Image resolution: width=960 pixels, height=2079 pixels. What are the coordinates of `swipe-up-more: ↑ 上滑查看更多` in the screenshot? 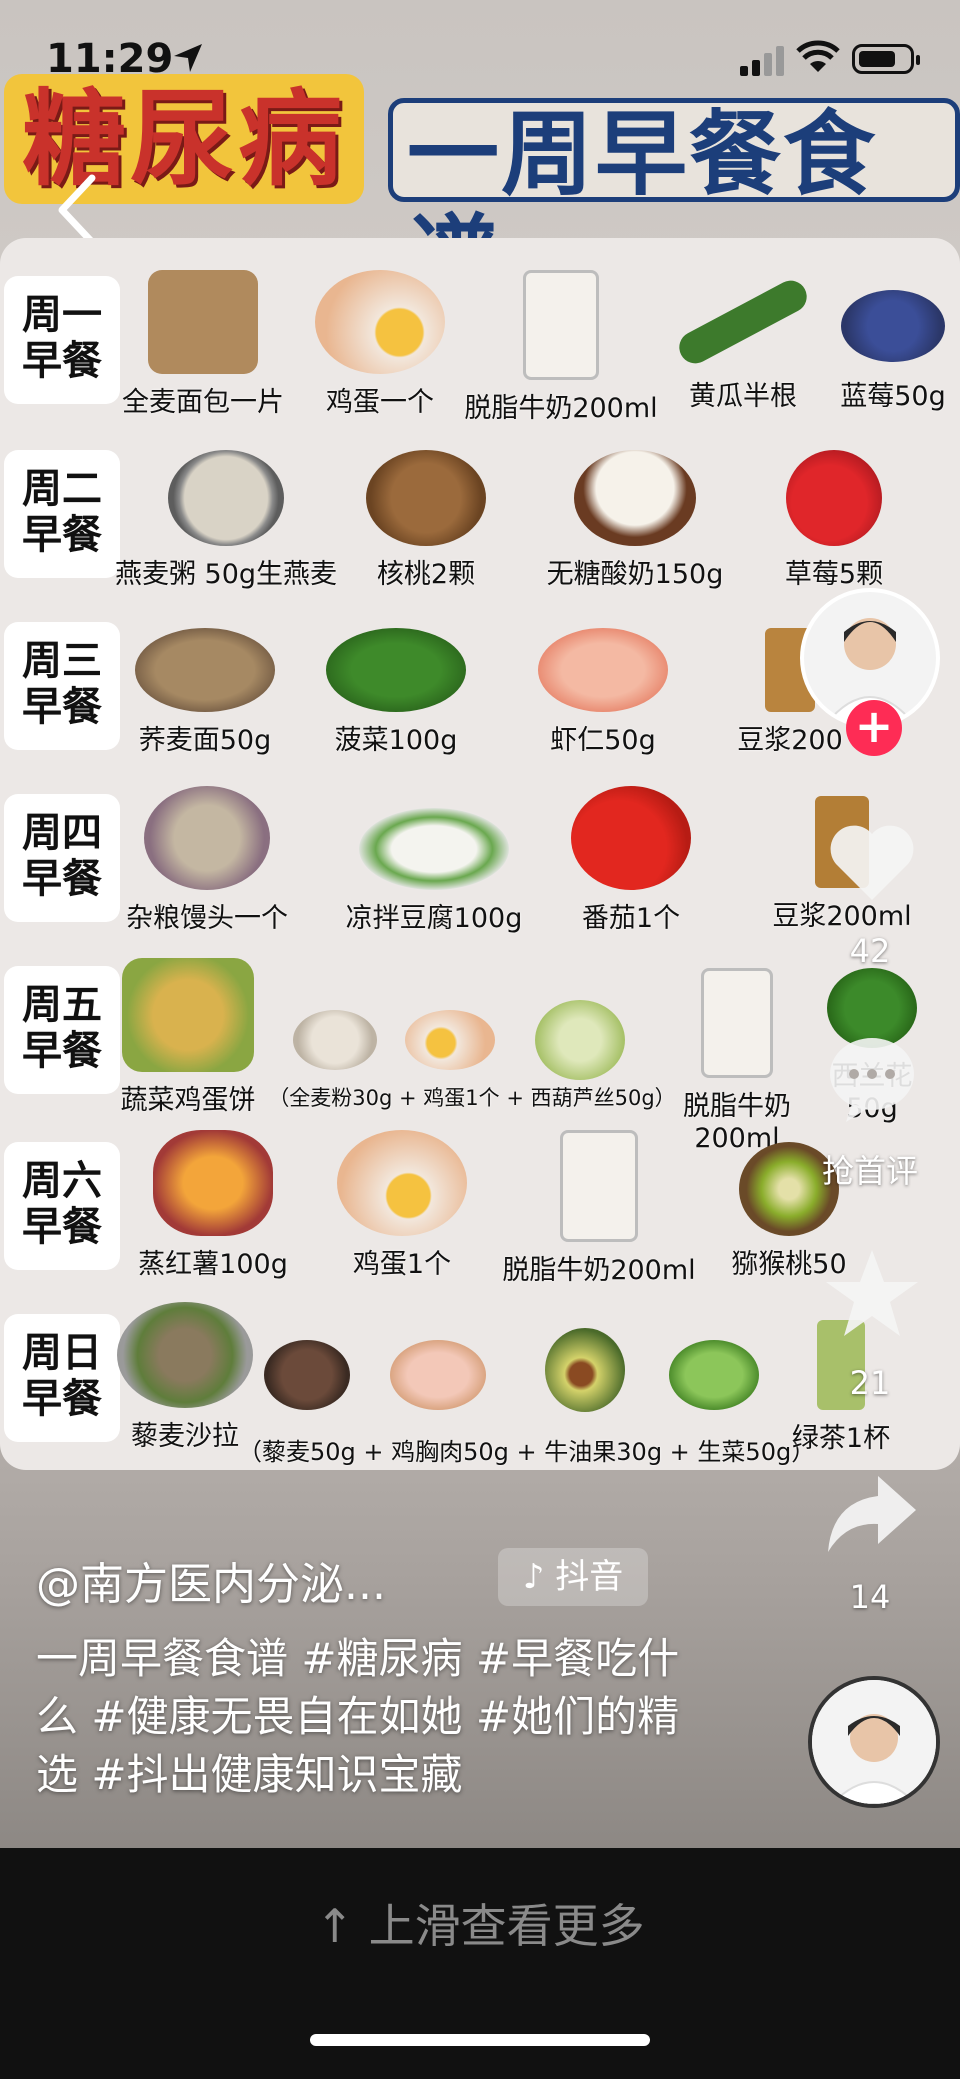 It's located at (480, 1923).